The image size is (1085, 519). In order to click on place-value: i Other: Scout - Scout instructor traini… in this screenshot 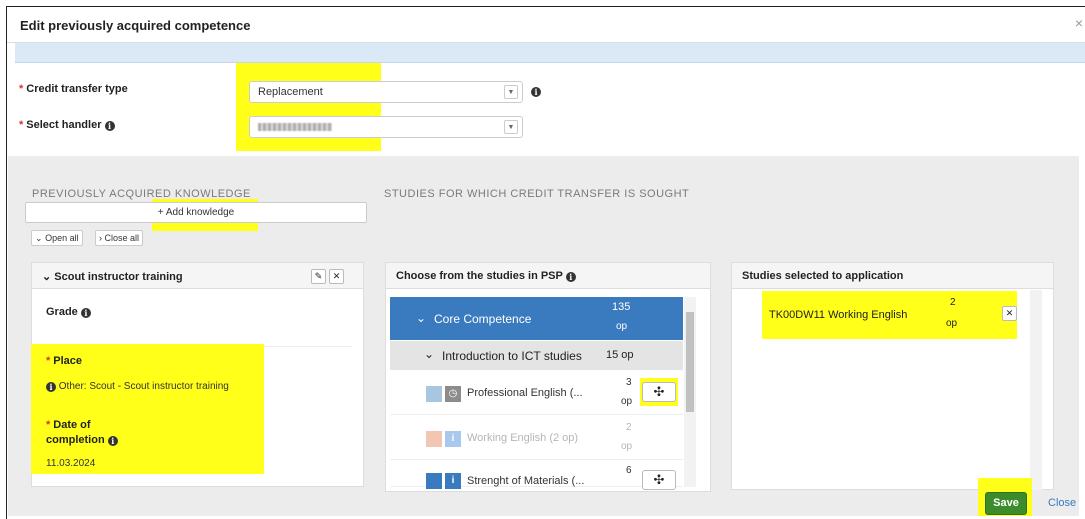, I will do `click(137, 386)`.